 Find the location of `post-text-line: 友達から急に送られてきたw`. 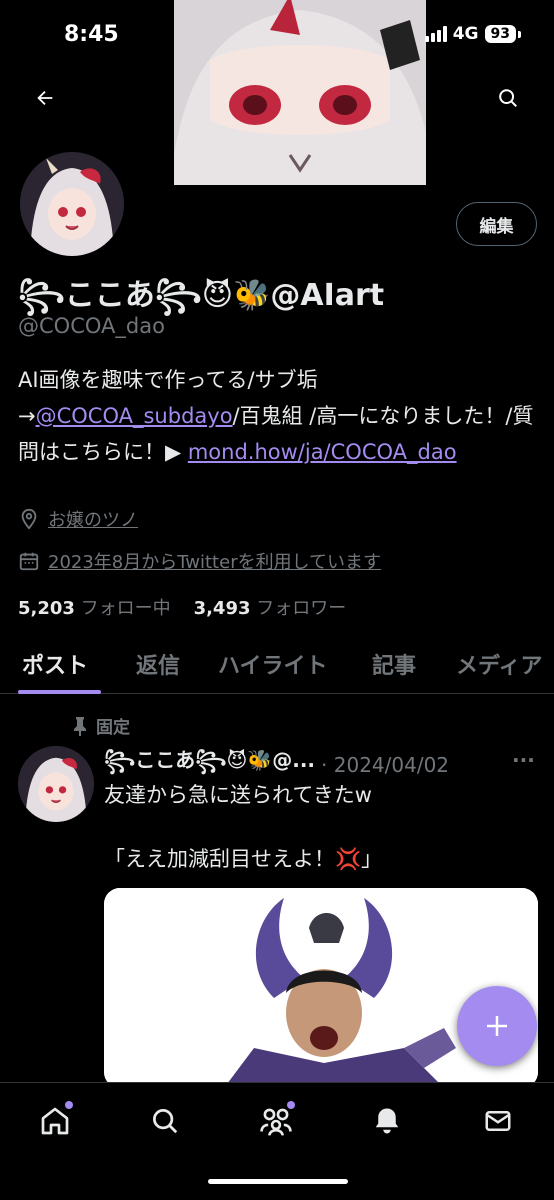

post-text-line: 友達から急に送られてきたw is located at coordinates (238, 795).